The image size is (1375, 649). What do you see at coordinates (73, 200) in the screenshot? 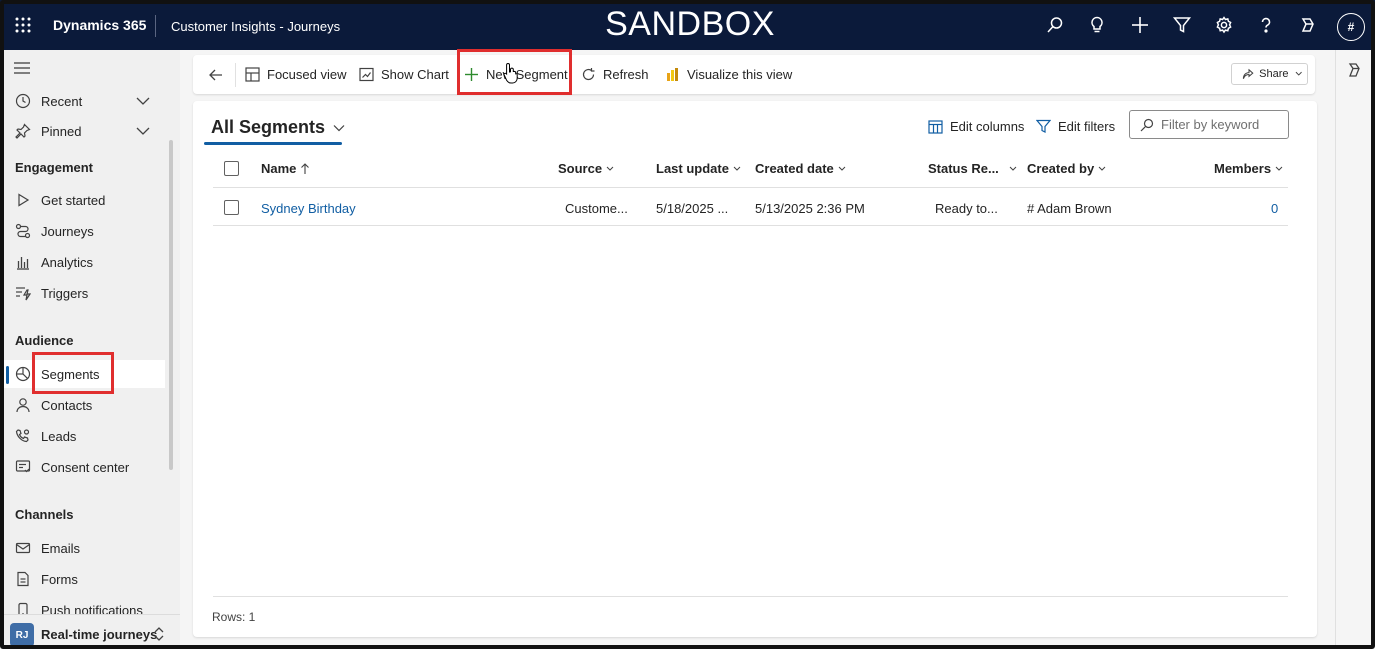
I see `sidebar-item-label: Get started` at bounding box center [73, 200].